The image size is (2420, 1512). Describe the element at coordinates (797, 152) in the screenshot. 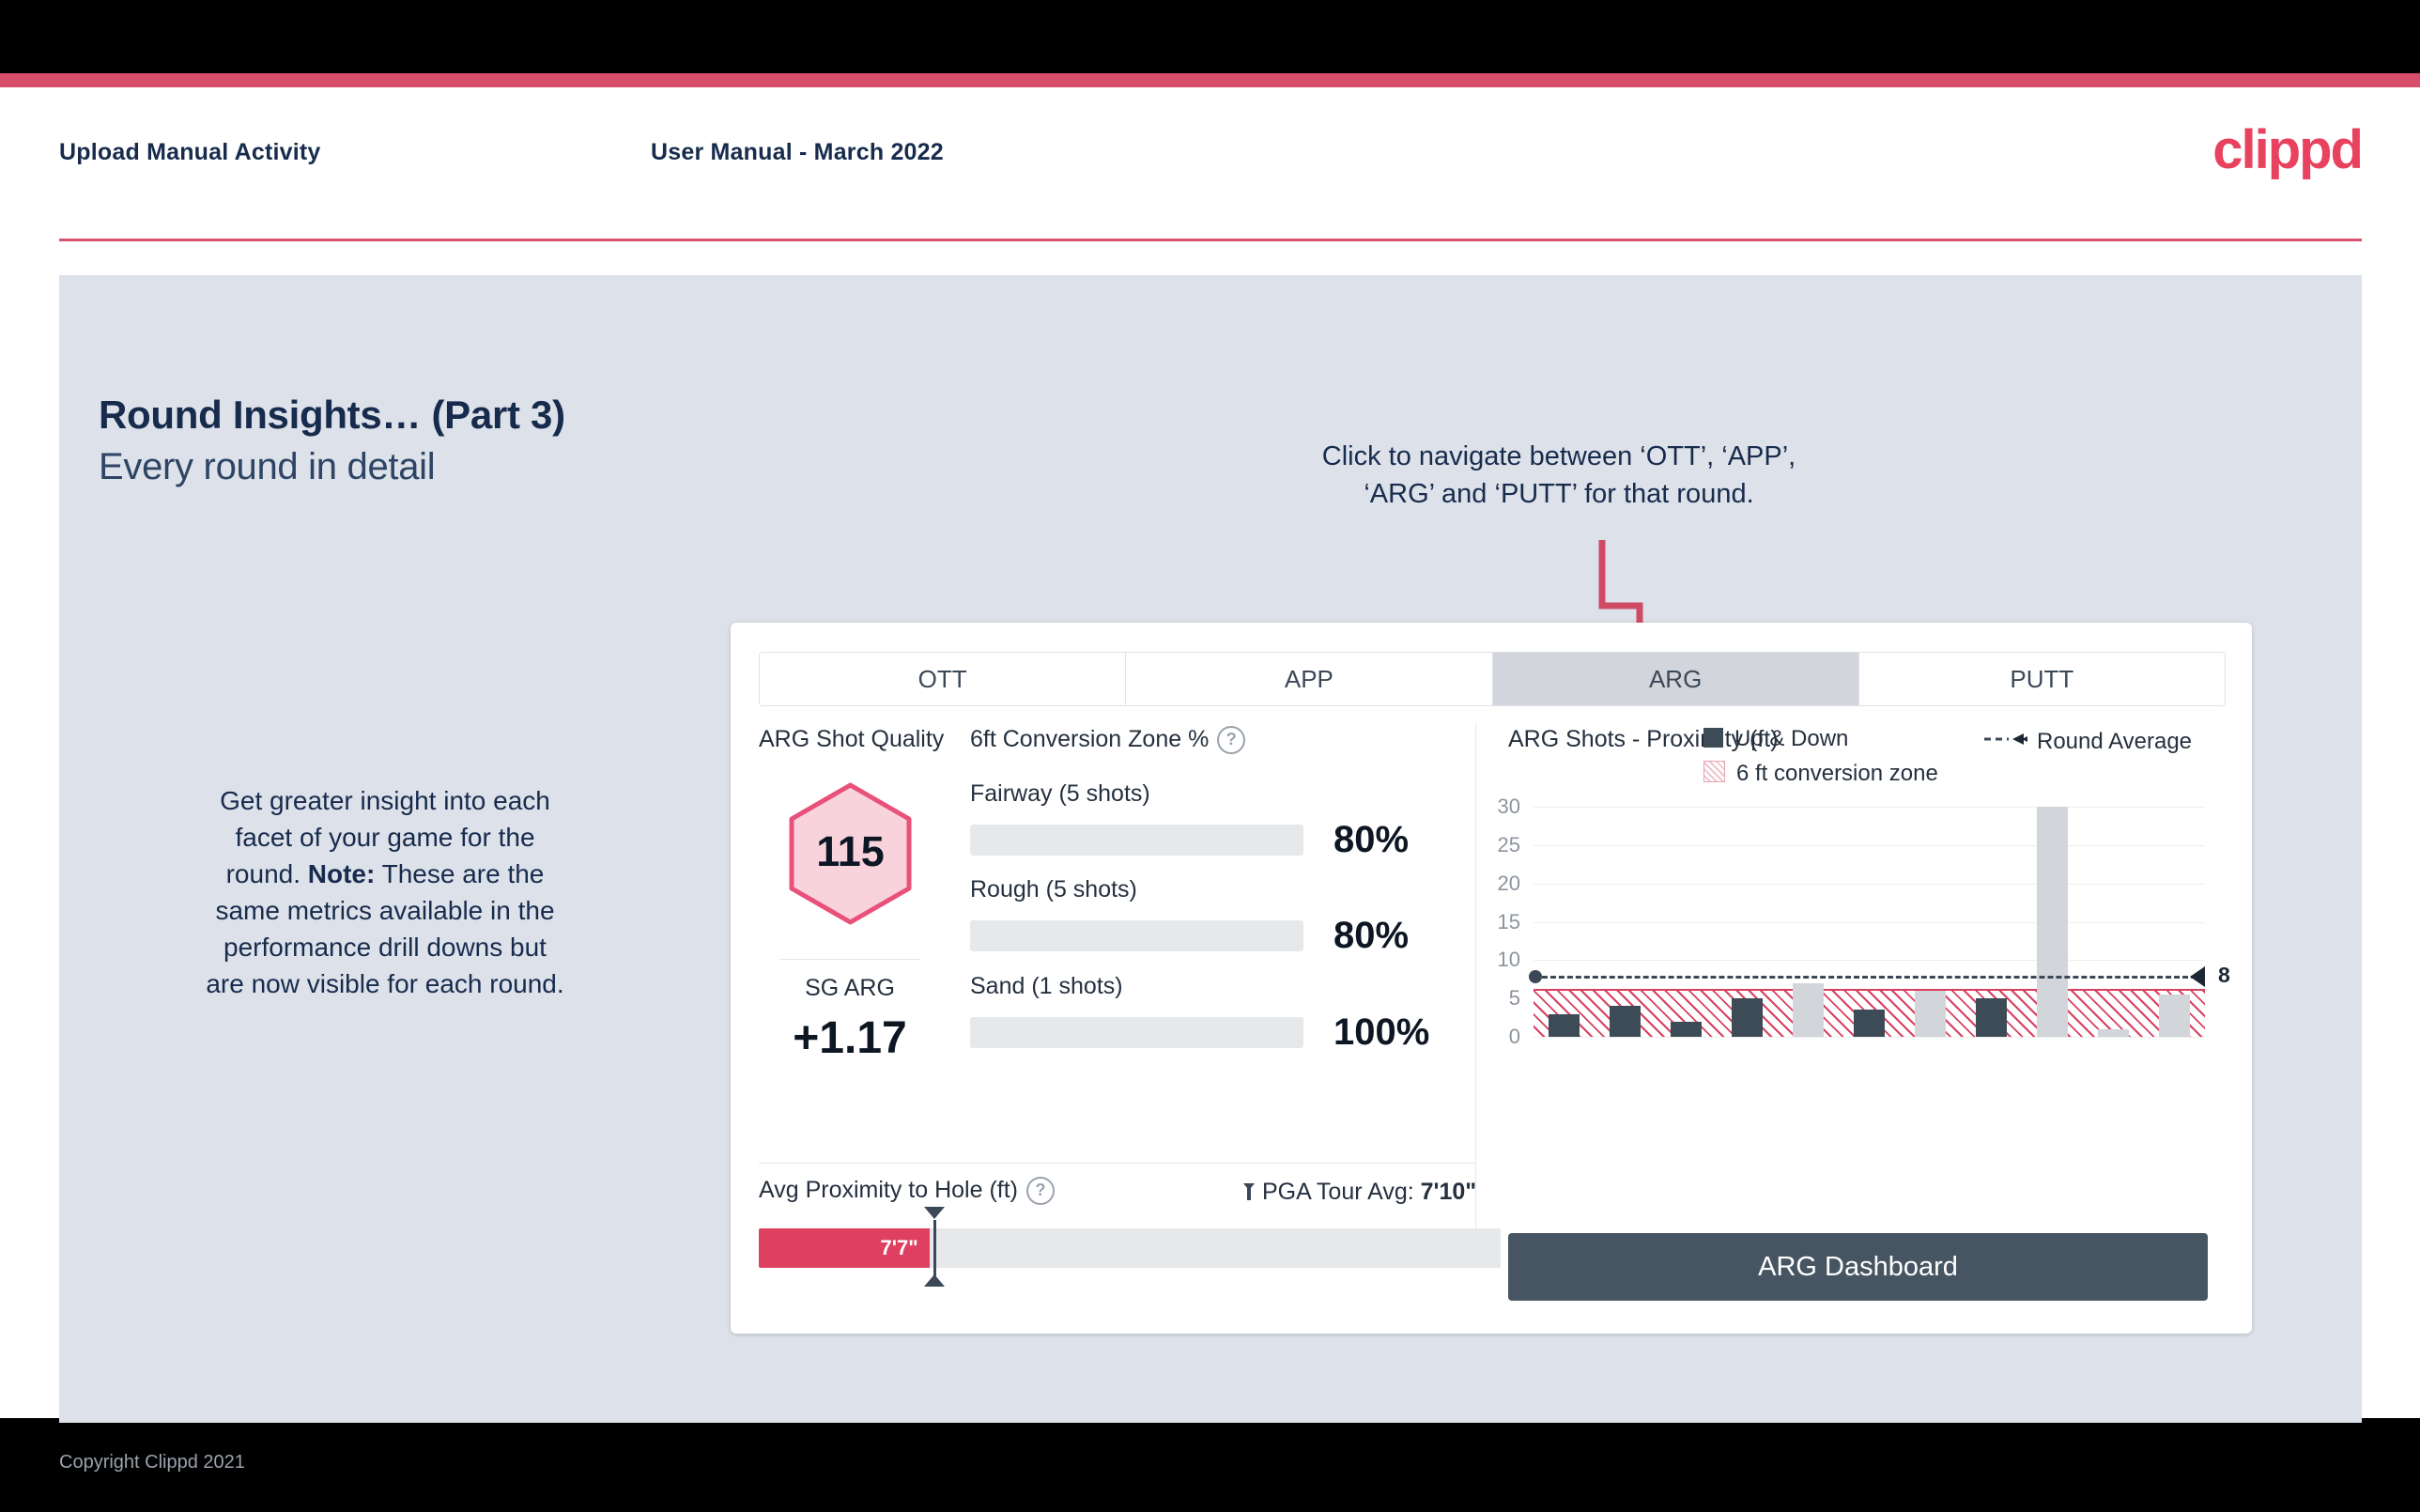

I see `header-document-title: User Manual - March 2022` at that location.